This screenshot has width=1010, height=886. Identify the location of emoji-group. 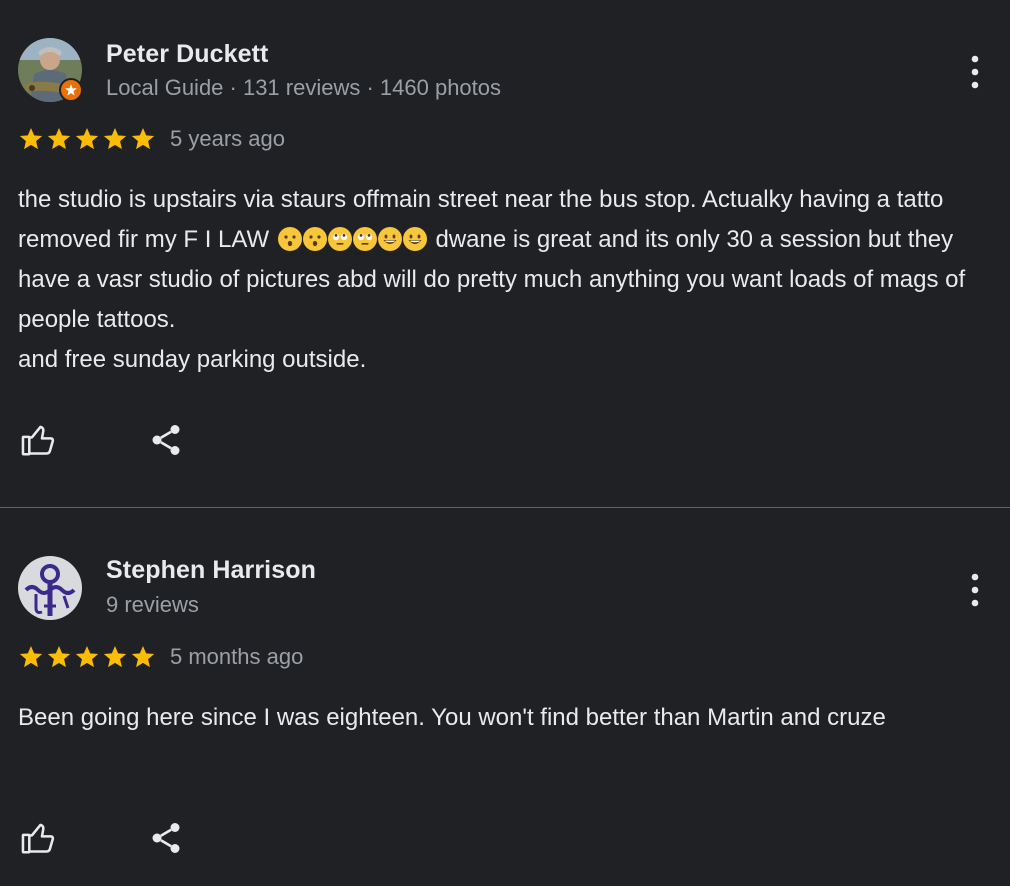
(352, 239).